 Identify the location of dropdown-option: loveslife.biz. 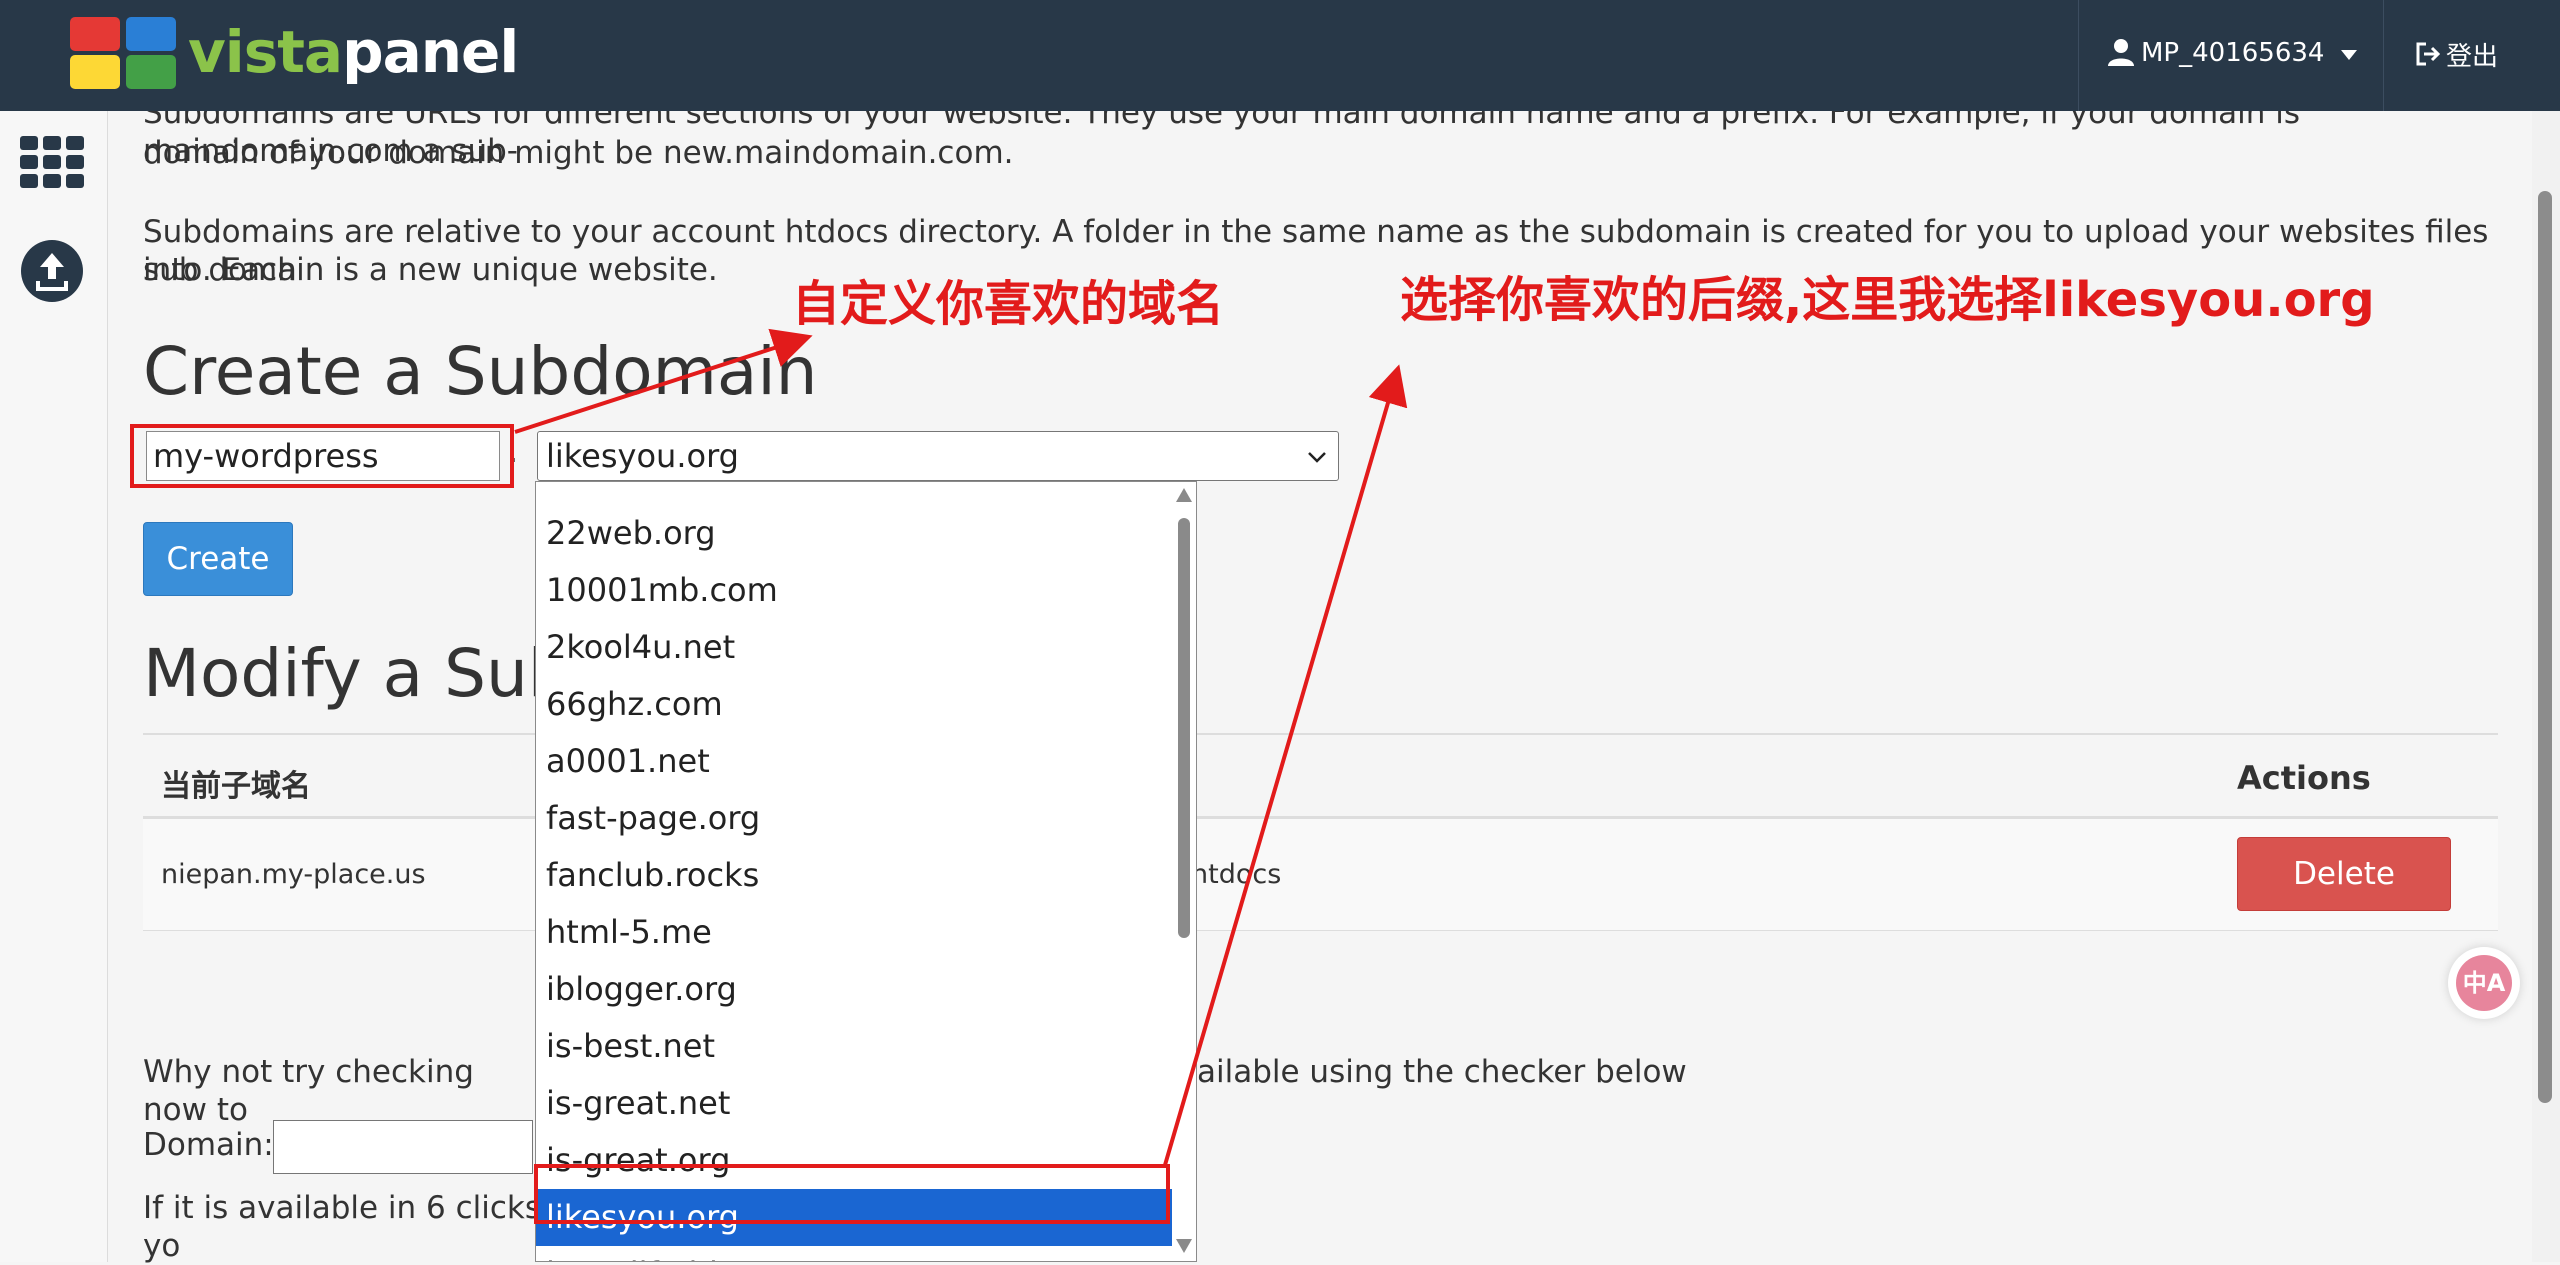
(854, 1253).